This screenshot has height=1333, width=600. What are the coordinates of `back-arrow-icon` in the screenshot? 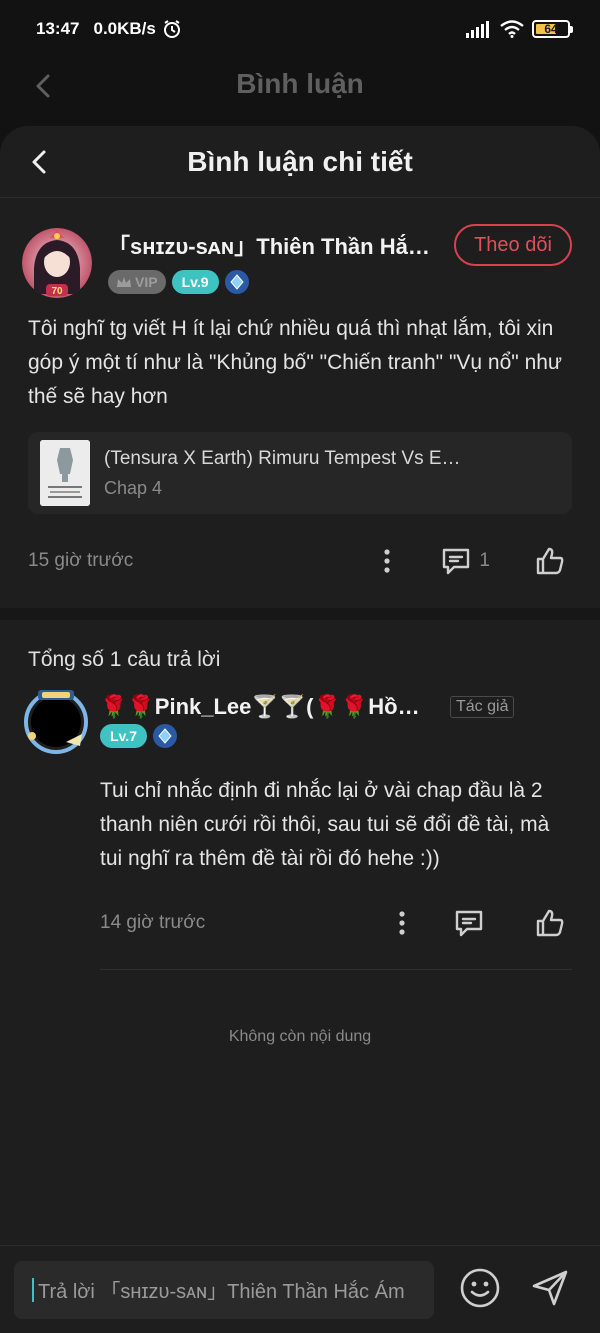 It's located at (40, 162).